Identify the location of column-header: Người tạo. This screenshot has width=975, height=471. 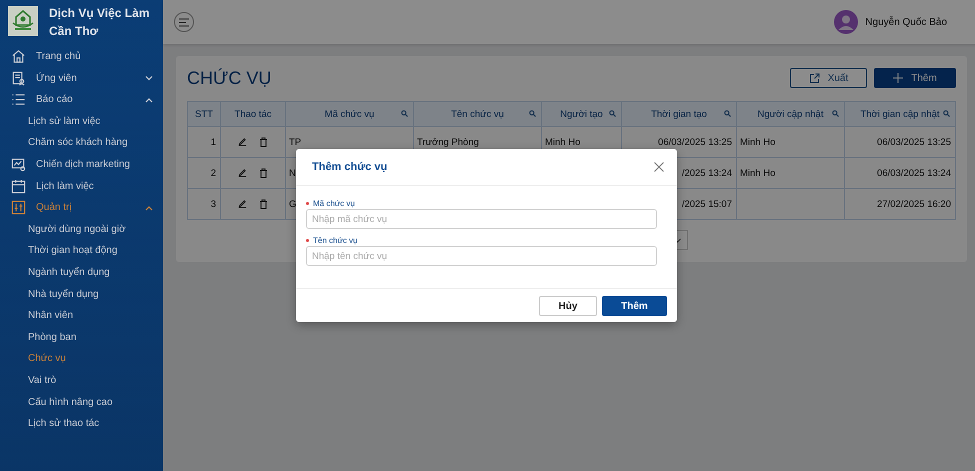
(582, 114).